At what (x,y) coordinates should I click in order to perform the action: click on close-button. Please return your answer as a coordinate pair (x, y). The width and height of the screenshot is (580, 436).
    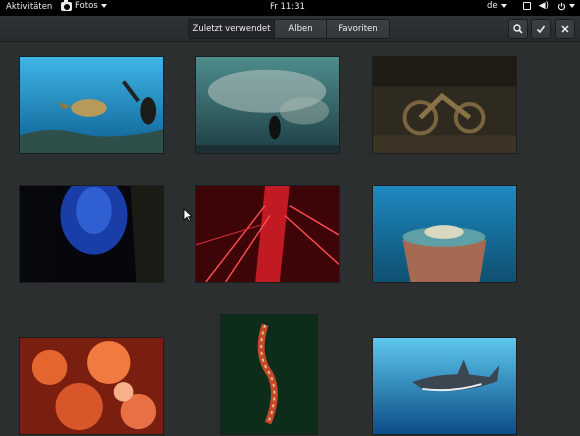
    Looking at the image, I should click on (565, 29).